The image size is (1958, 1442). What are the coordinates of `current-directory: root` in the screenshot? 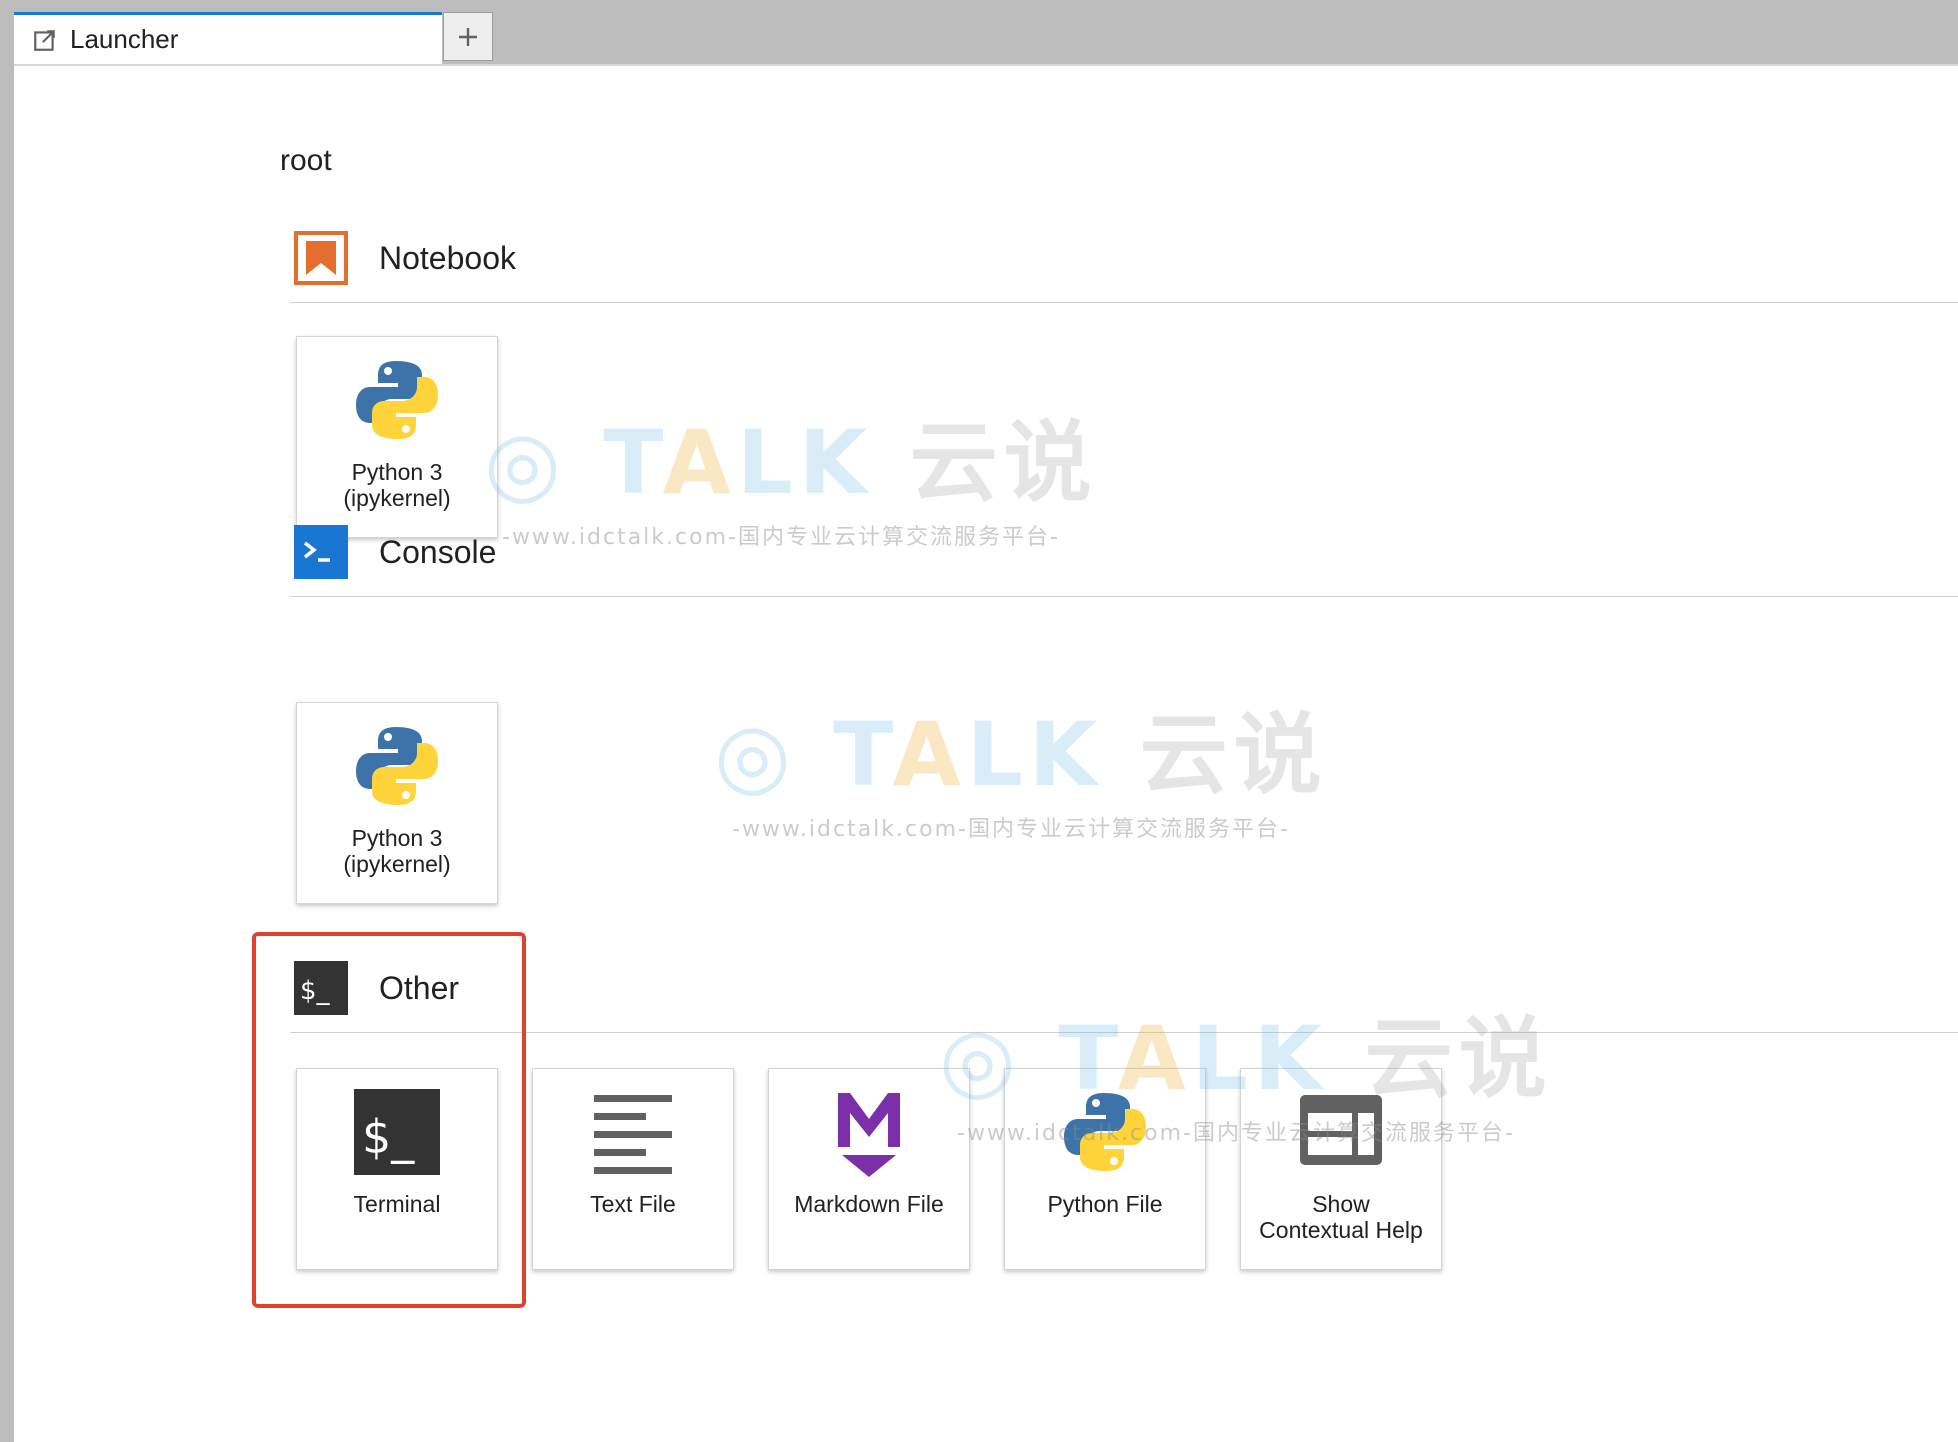 It's located at (306, 160).